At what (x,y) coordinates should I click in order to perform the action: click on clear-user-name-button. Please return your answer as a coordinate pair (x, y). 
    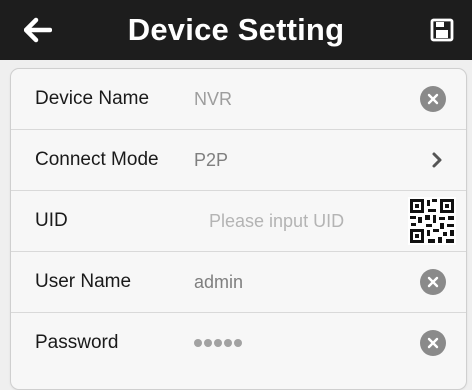
    Looking at the image, I should click on (433, 282).